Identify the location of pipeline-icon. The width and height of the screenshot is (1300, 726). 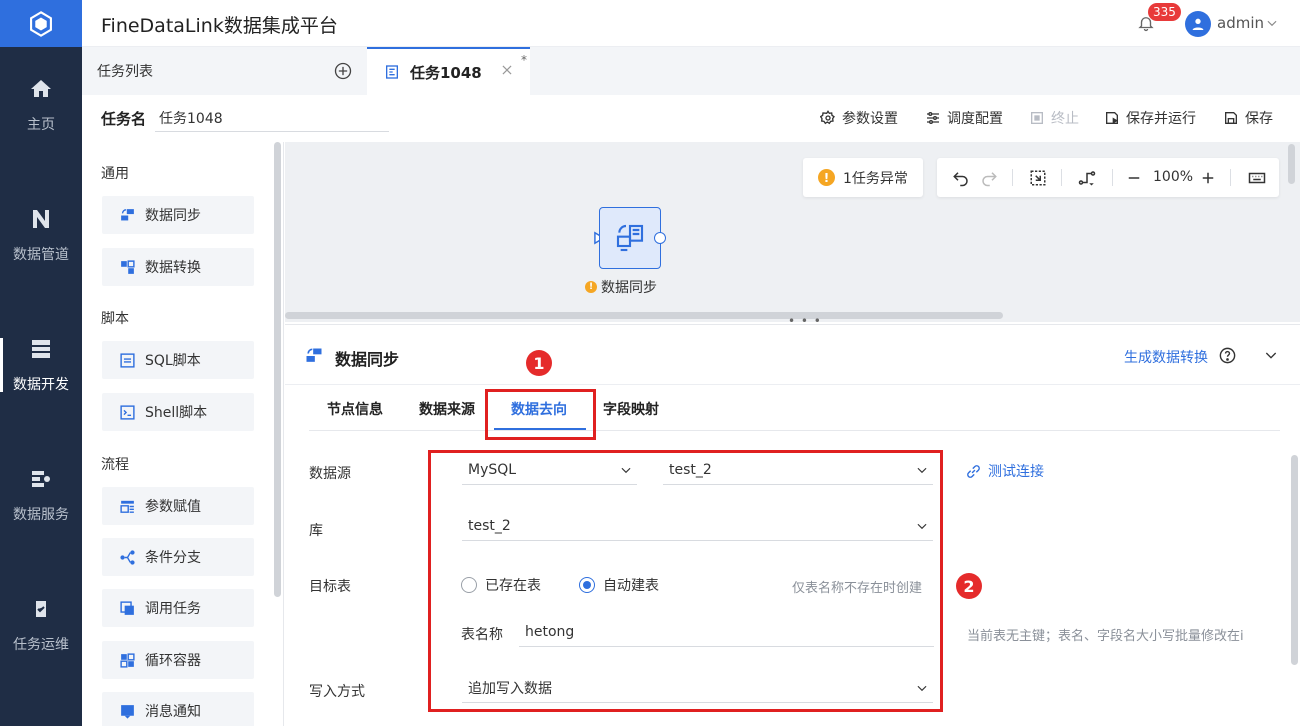
(41, 219).